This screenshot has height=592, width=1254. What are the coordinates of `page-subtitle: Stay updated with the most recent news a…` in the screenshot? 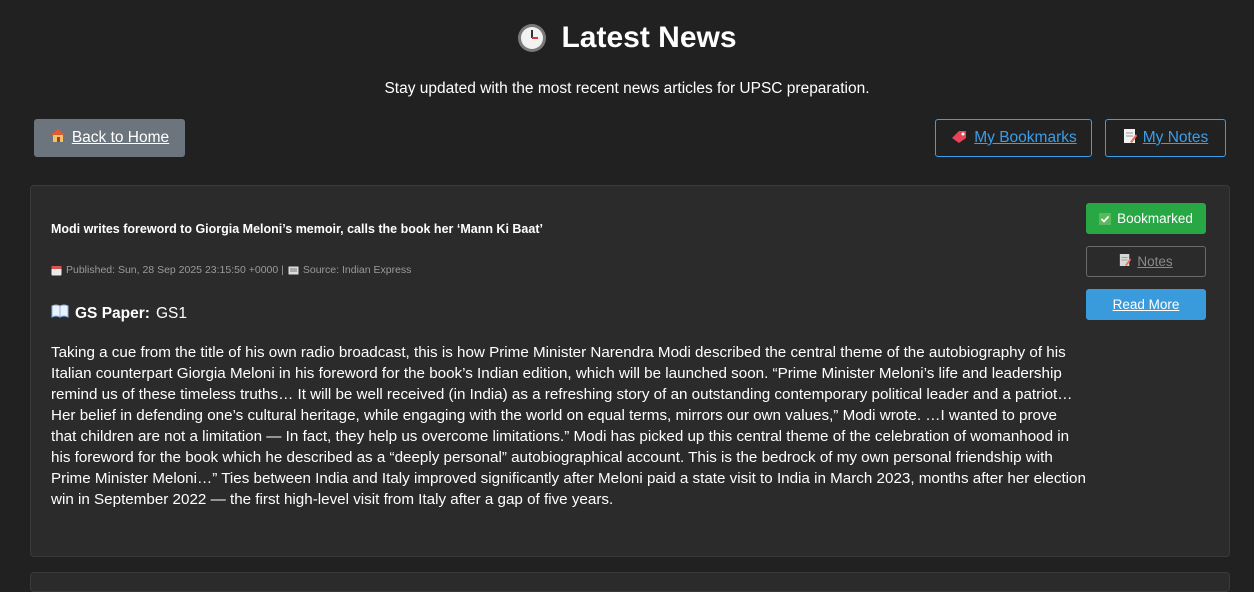 It's located at (627, 88).